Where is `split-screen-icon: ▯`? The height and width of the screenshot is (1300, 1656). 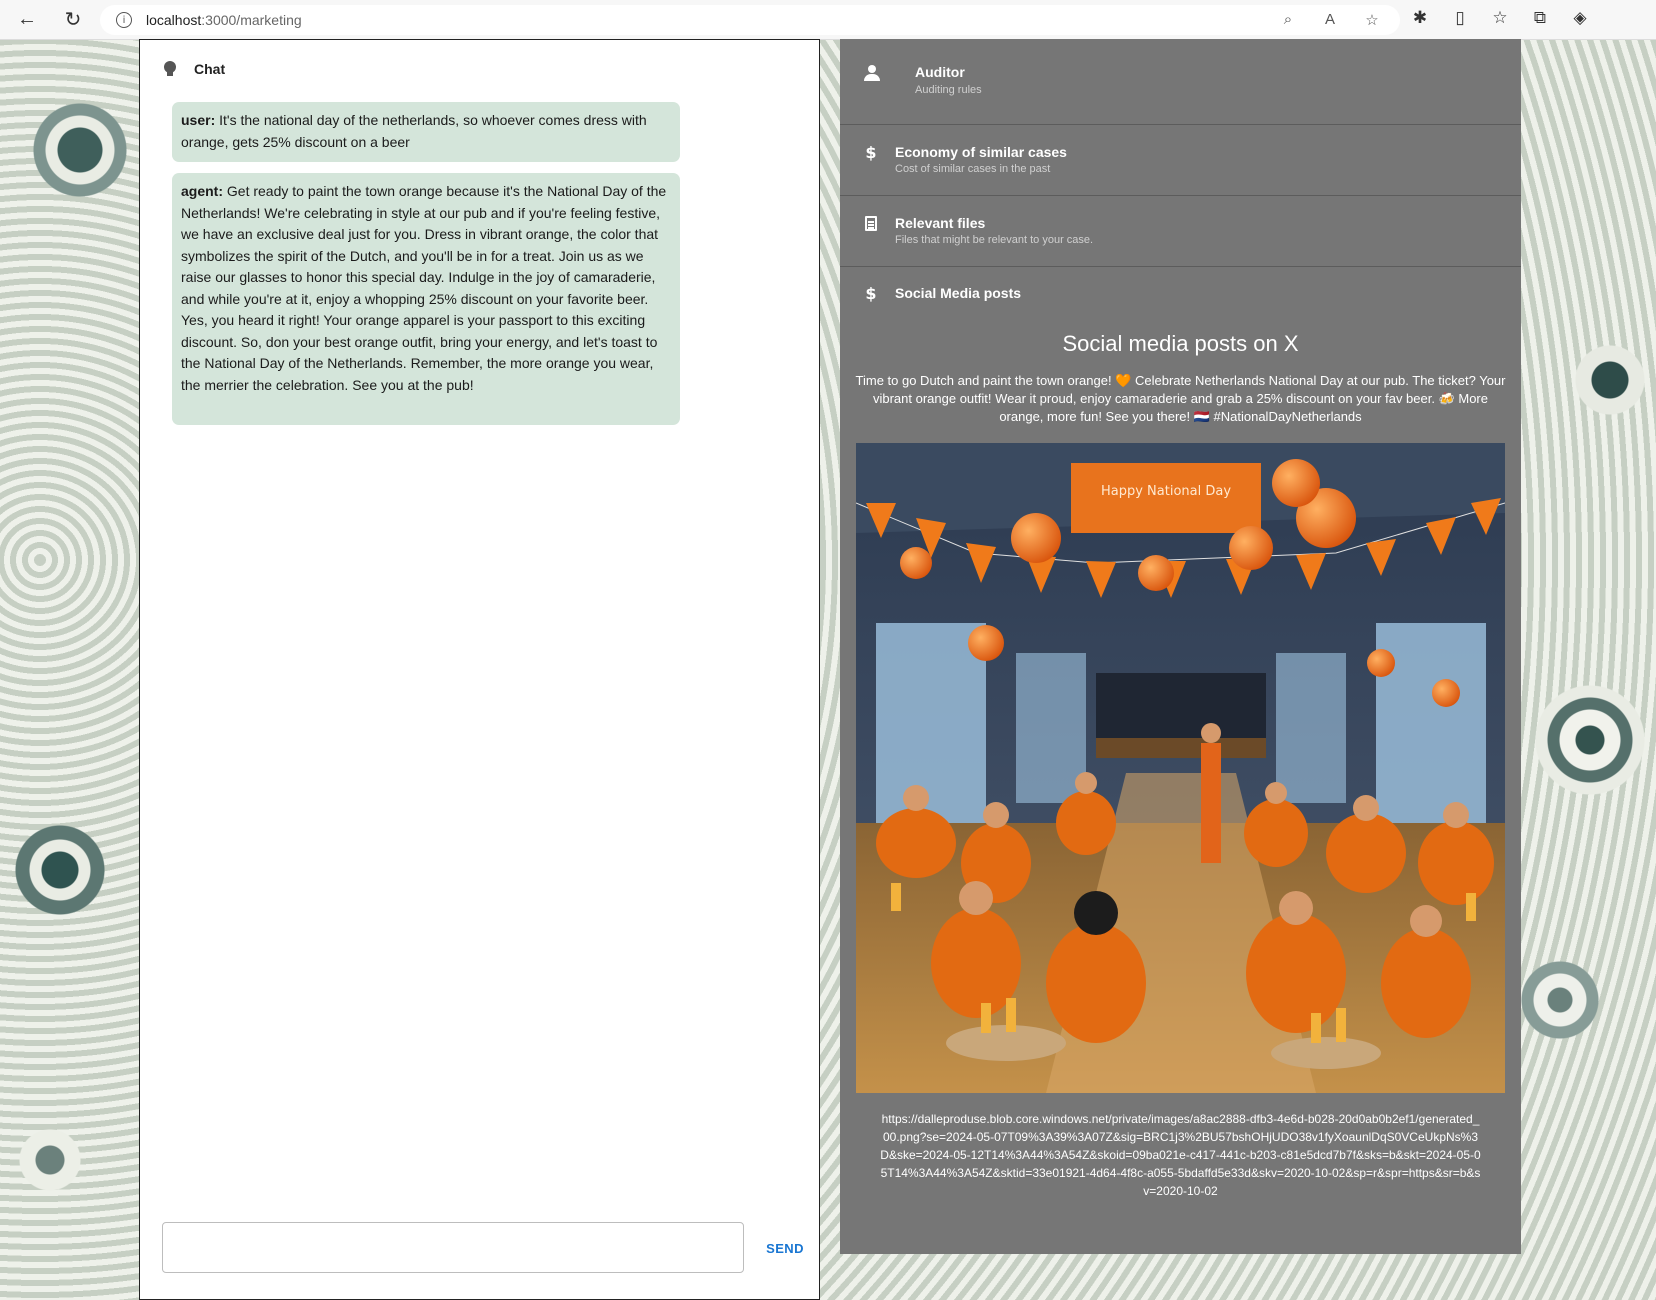
split-screen-icon: ▯ is located at coordinates (1460, 18).